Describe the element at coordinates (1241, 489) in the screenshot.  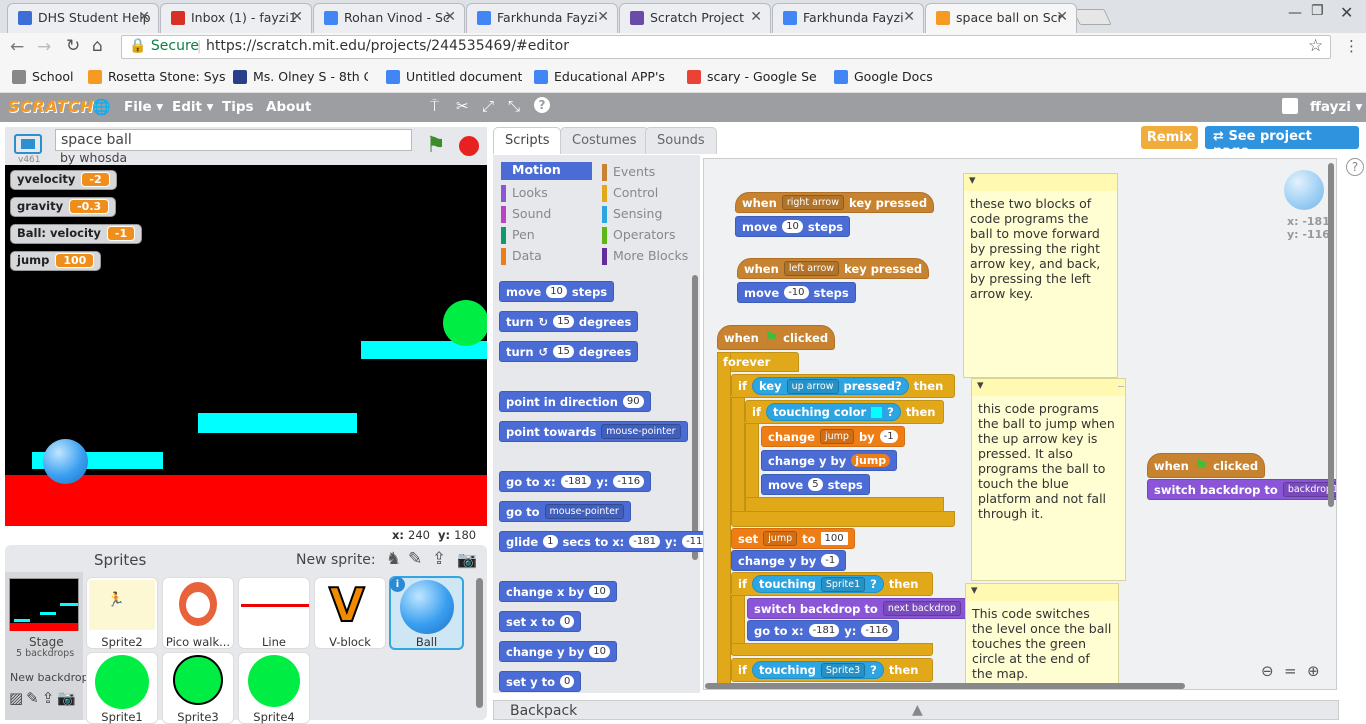
I see `switch-backdrop1-block: switch backdrop to backdrop1` at that location.